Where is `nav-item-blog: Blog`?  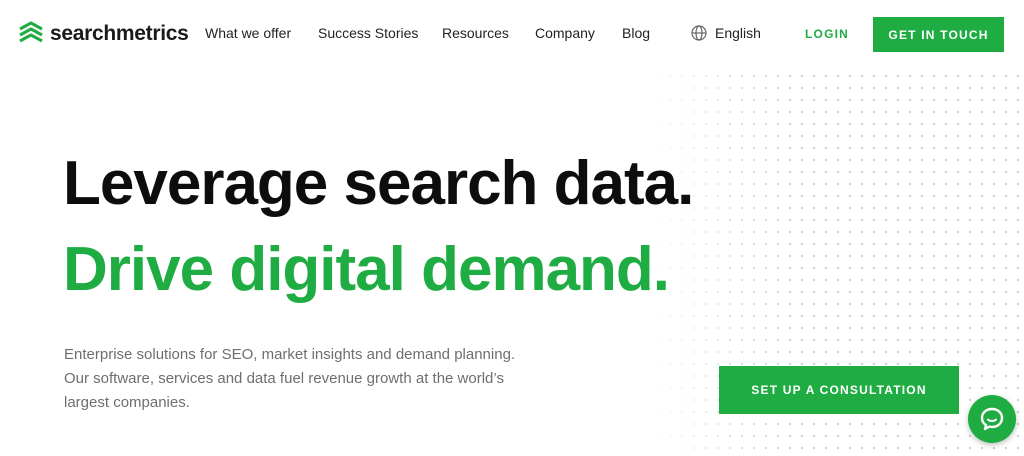 nav-item-blog: Blog is located at coordinates (636, 33).